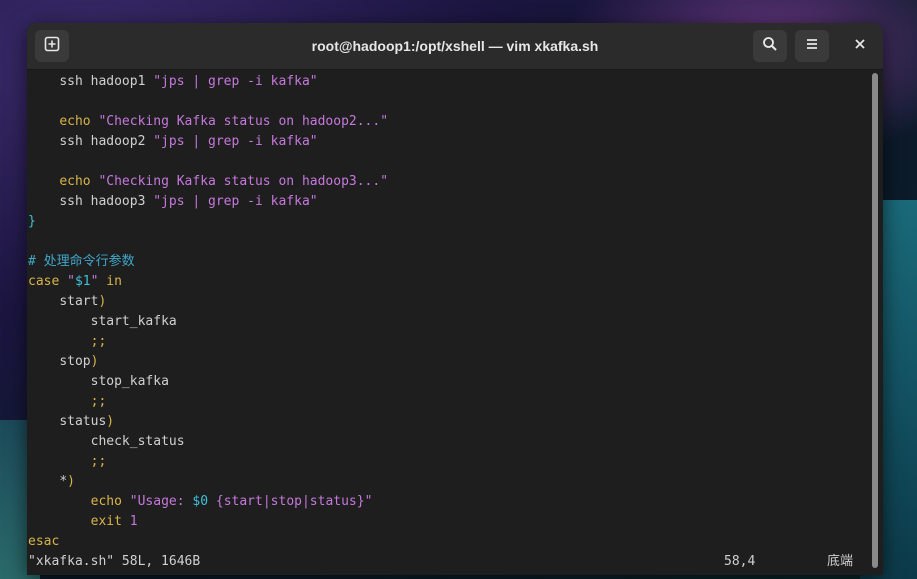 The width and height of the screenshot is (917, 579). I want to click on code-line: ssh hadoop3 "jps | grep -i kafka", so click(188, 201).